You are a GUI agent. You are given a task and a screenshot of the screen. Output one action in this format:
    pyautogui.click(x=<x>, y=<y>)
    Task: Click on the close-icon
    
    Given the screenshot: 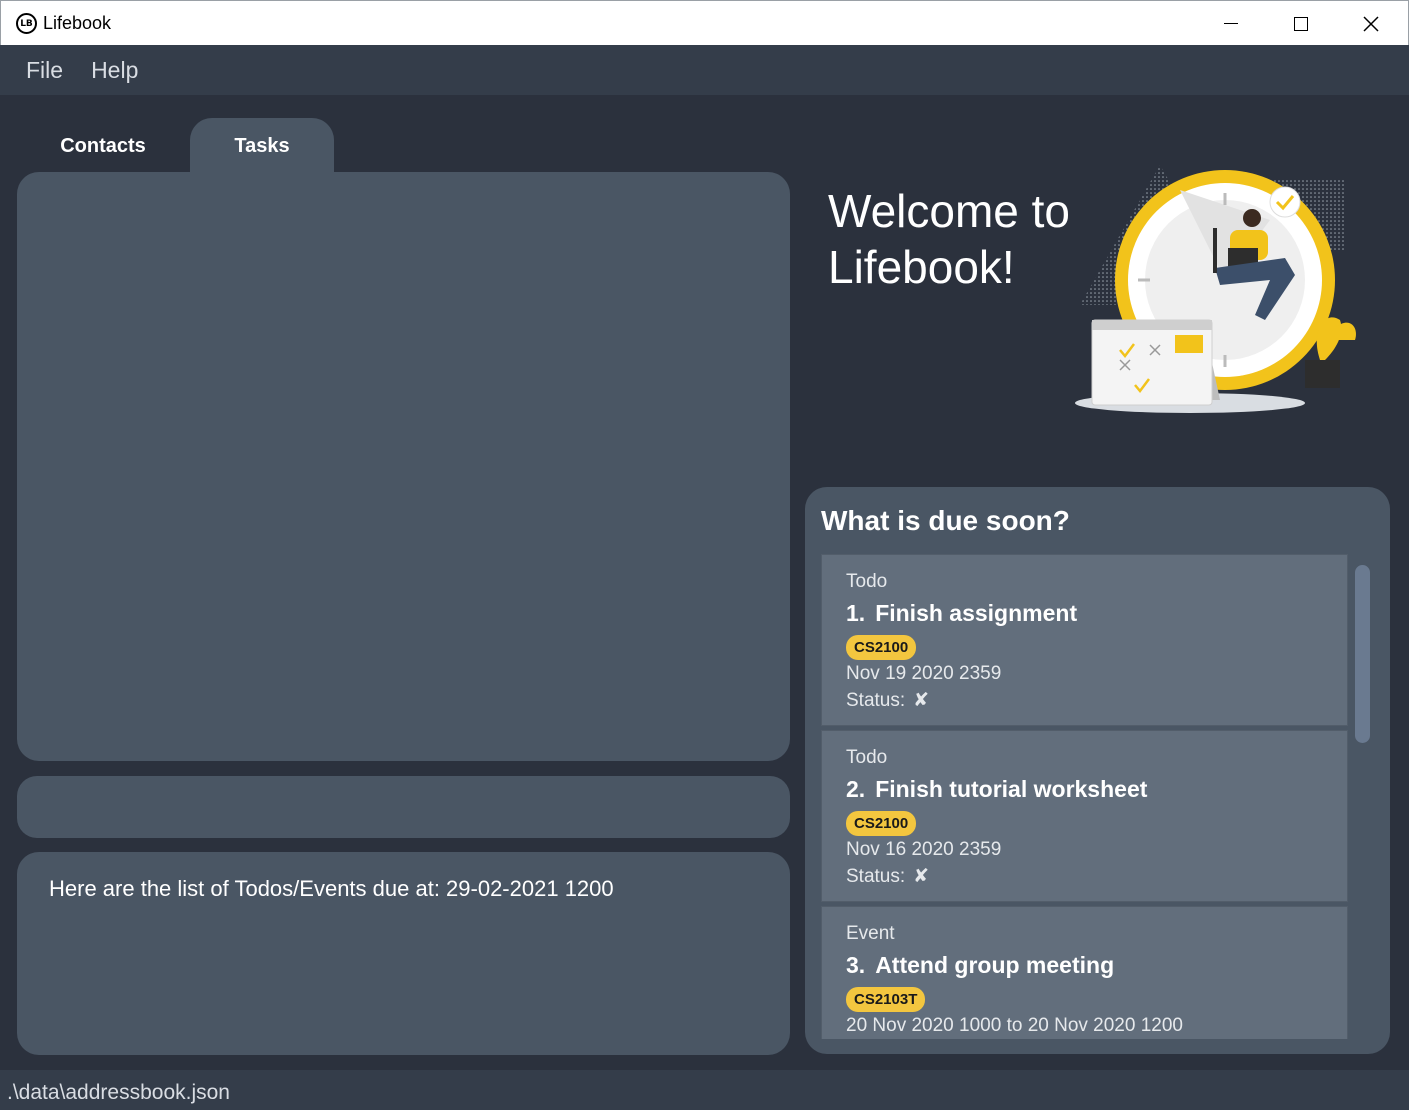 What is the action you would take?
    pyautogui.click(x=1371, y=23)
    